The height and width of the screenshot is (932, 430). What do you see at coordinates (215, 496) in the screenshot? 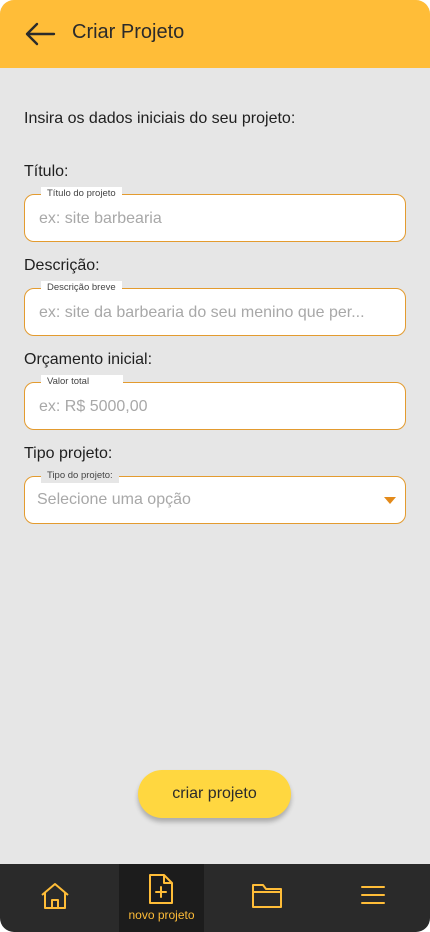
I see `project-type-select: Tipo do projeto: Selecione uma opção` at bounding box center [215, 496].